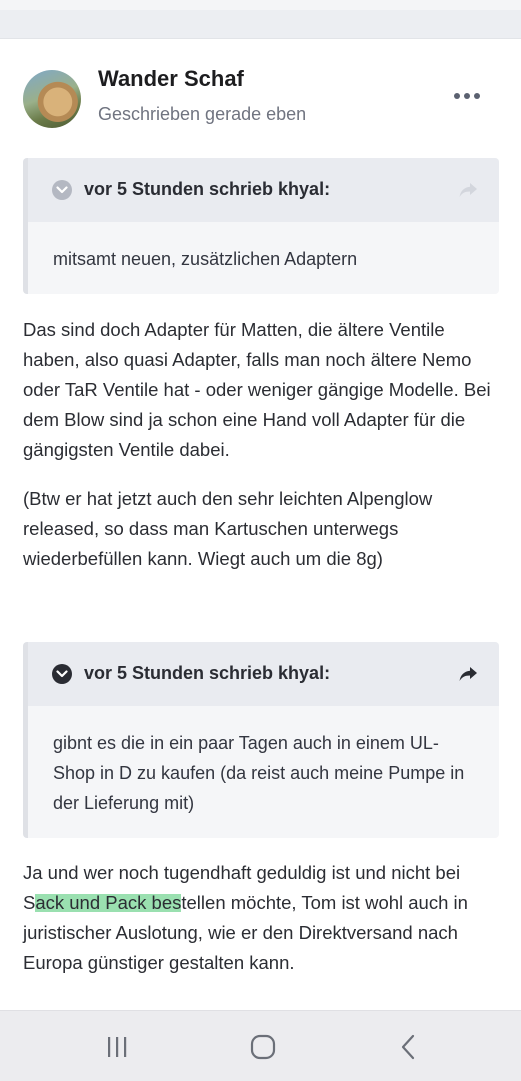 The width and height of the screenshot is (521, 1081). I want to click on highlighted-text: ack und Pack bes, so click(108, 902).